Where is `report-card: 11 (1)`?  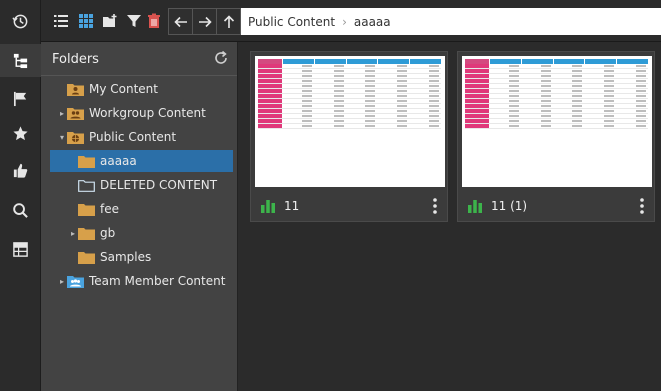
report-card: 11 (1) is located at coordinates (556, 136).